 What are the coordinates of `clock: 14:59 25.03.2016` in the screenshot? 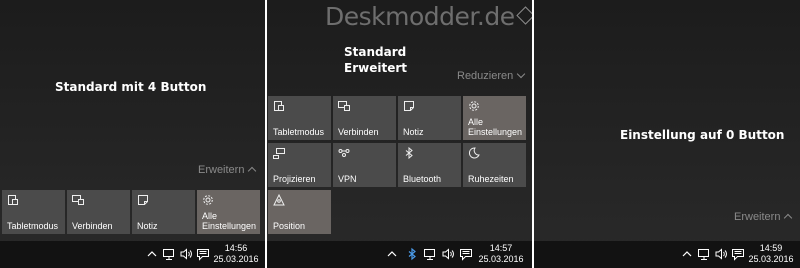 It's located at (771, 254).